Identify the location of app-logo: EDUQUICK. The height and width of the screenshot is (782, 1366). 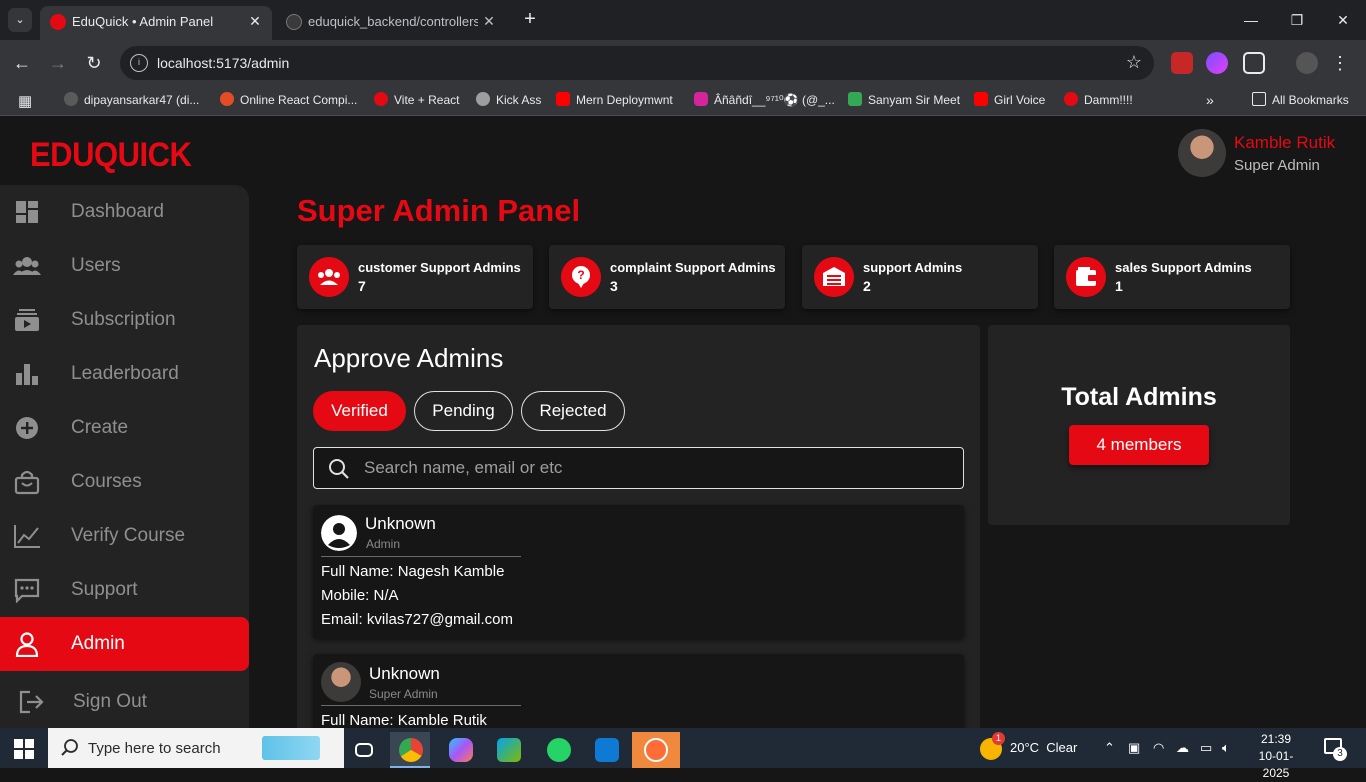
(111, 155).